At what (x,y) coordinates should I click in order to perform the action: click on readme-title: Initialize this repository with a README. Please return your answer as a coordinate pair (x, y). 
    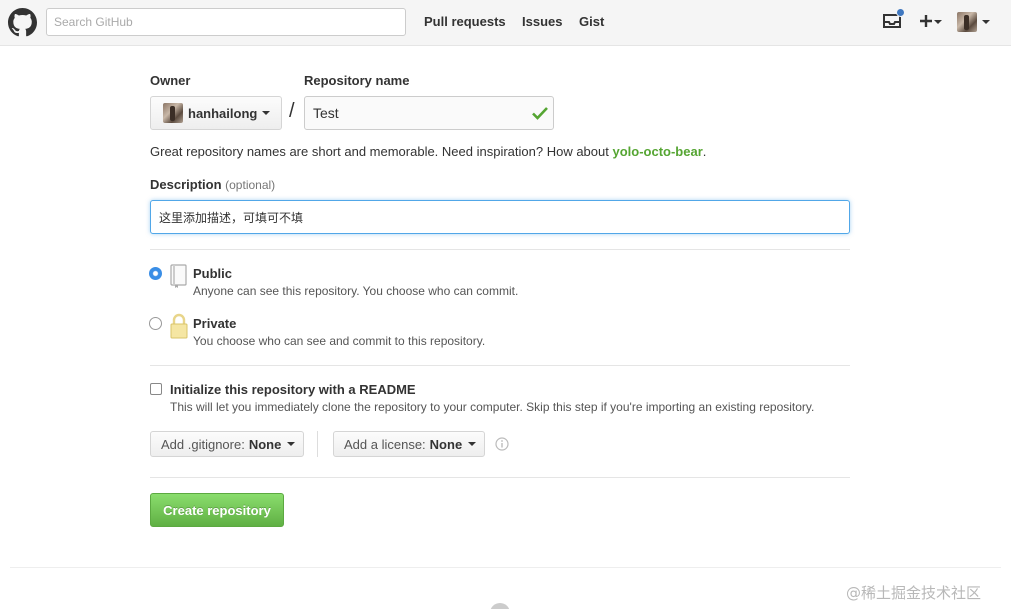
    Looking at the image, I should click on (293, 389).